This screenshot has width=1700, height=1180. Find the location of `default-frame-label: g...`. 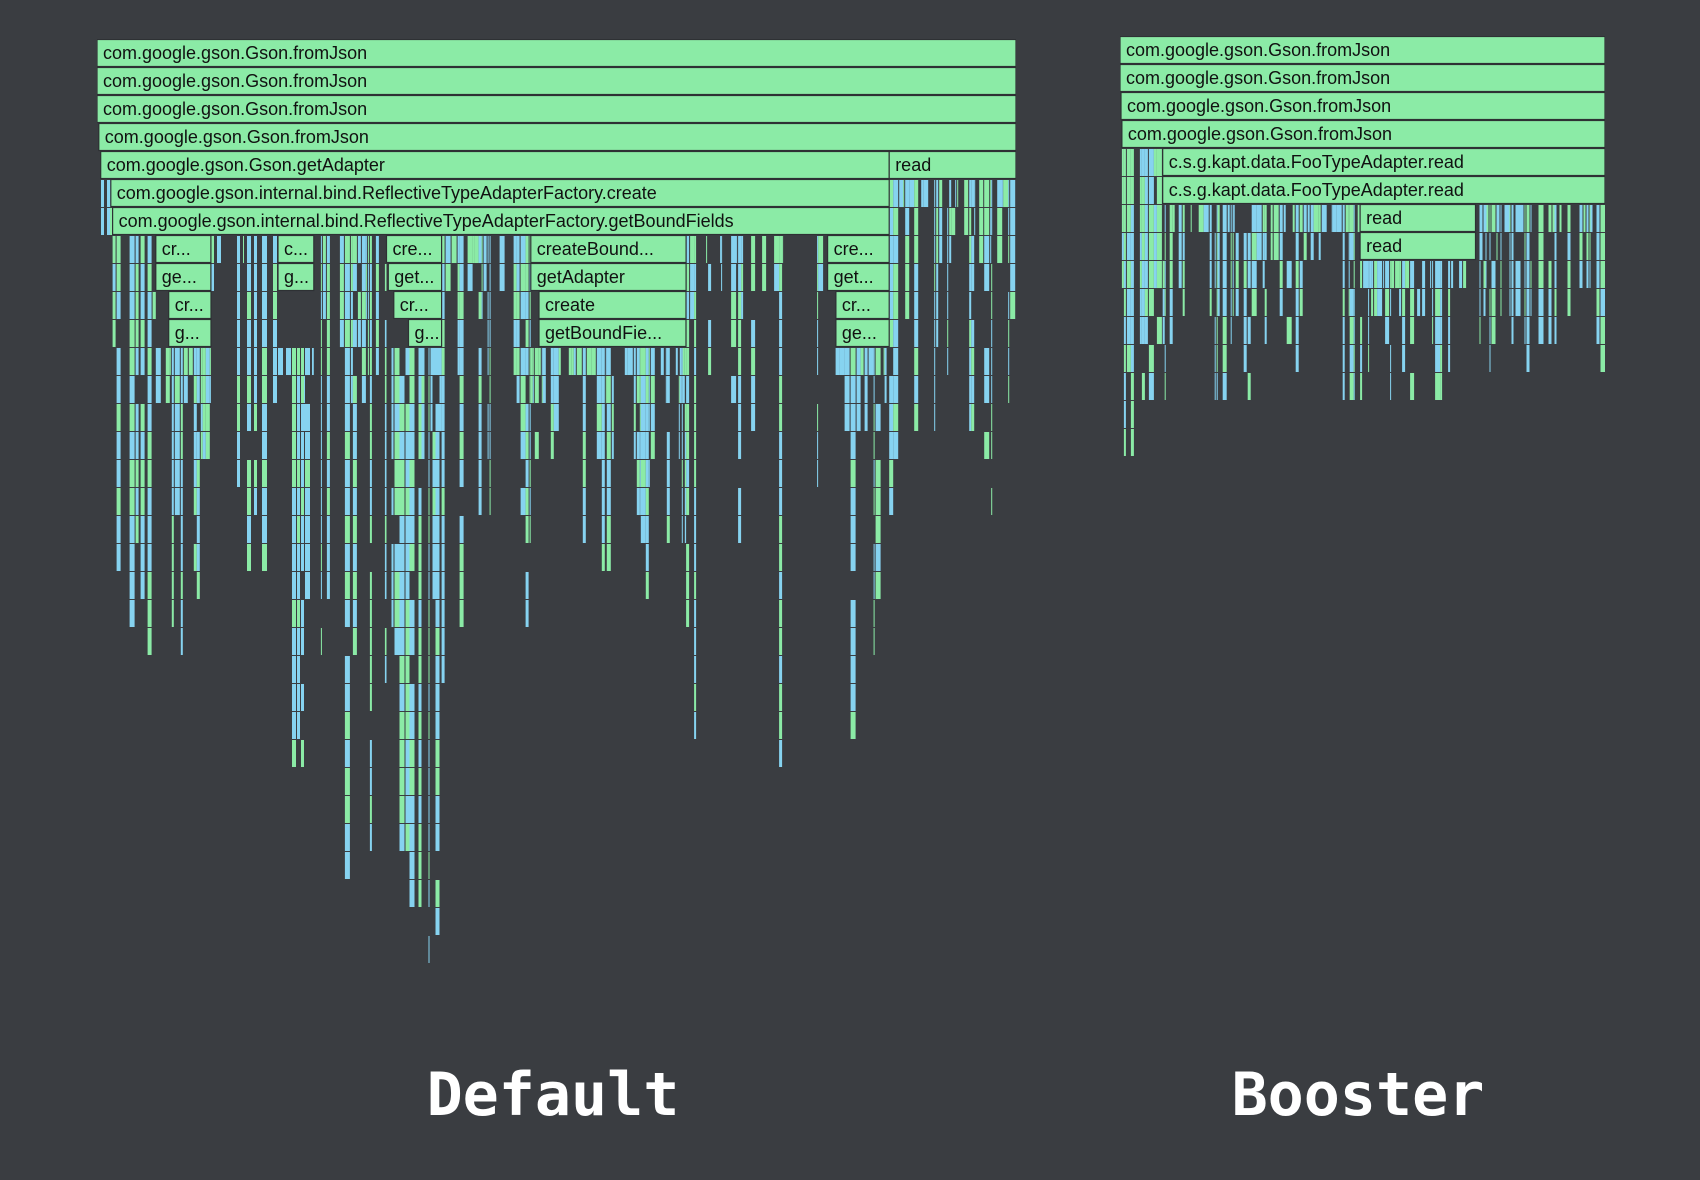

default-frame-label: g... is located at coordinates (296, 277).